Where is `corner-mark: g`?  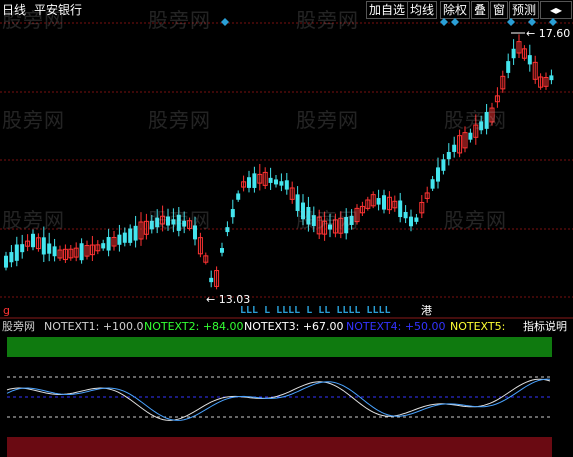 corner-mark: g is located at coordinates (6, 310).